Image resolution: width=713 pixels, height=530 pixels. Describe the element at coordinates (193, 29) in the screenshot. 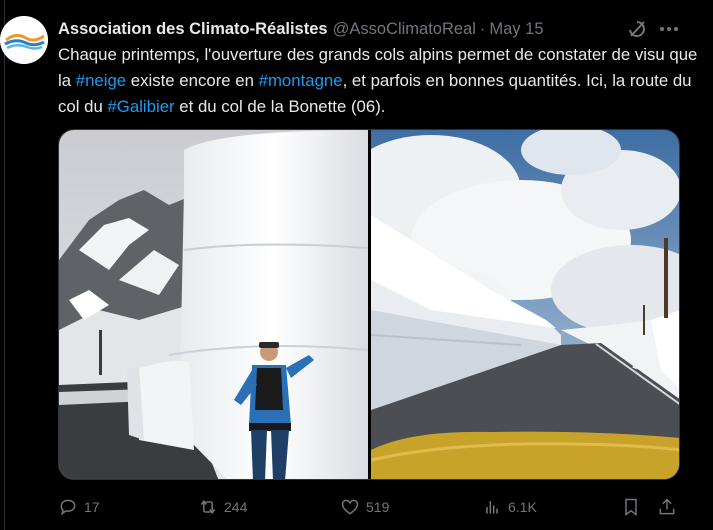

I see `display-name: Association des Climato-Réalistes` at that location.